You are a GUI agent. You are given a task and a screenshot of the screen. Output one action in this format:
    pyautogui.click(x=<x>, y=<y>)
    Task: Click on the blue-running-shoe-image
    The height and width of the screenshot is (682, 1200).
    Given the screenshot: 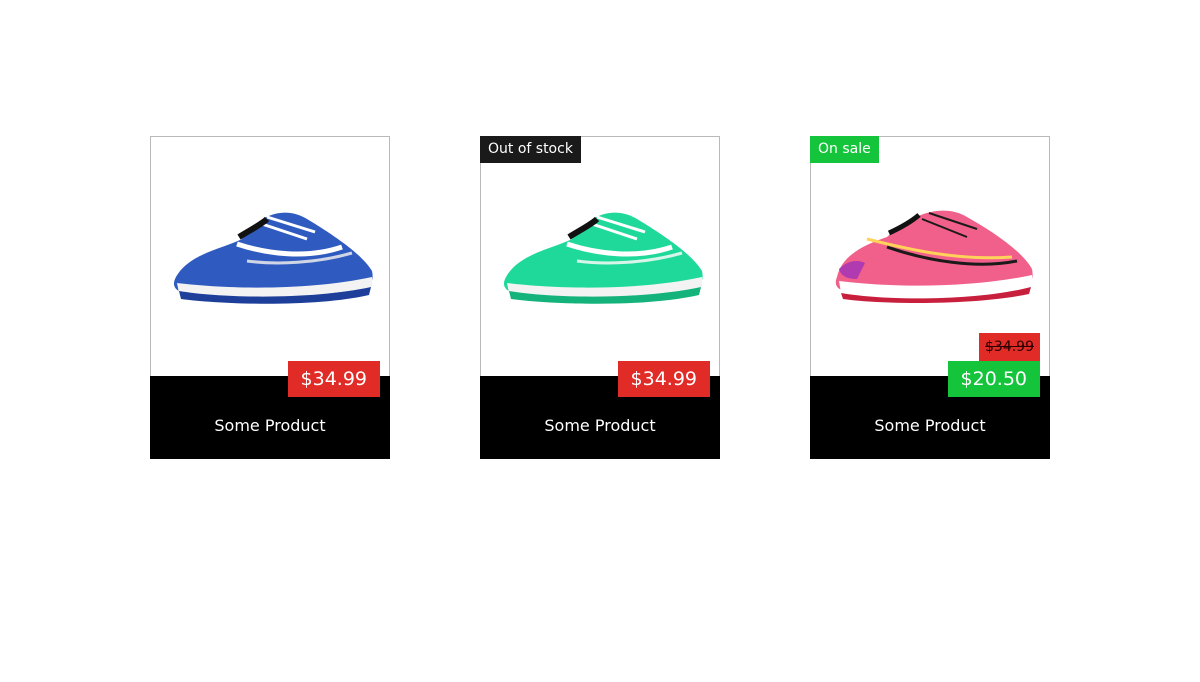 What is the action you would take?
    pyautogui.click(x=273, y=258)
    